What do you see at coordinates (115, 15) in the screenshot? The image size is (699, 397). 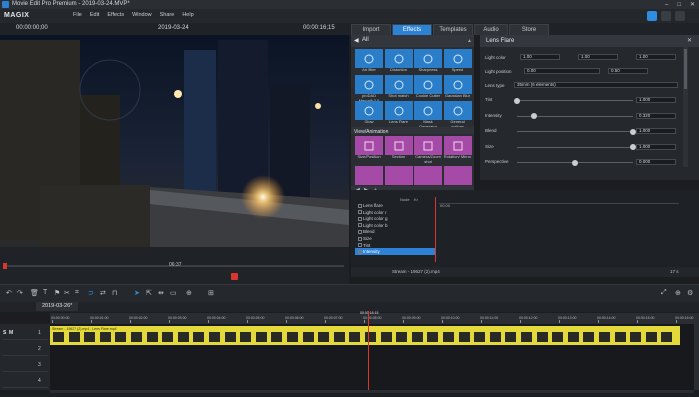 I see `menu-effects: Effects` at bounding box center [115, 15].